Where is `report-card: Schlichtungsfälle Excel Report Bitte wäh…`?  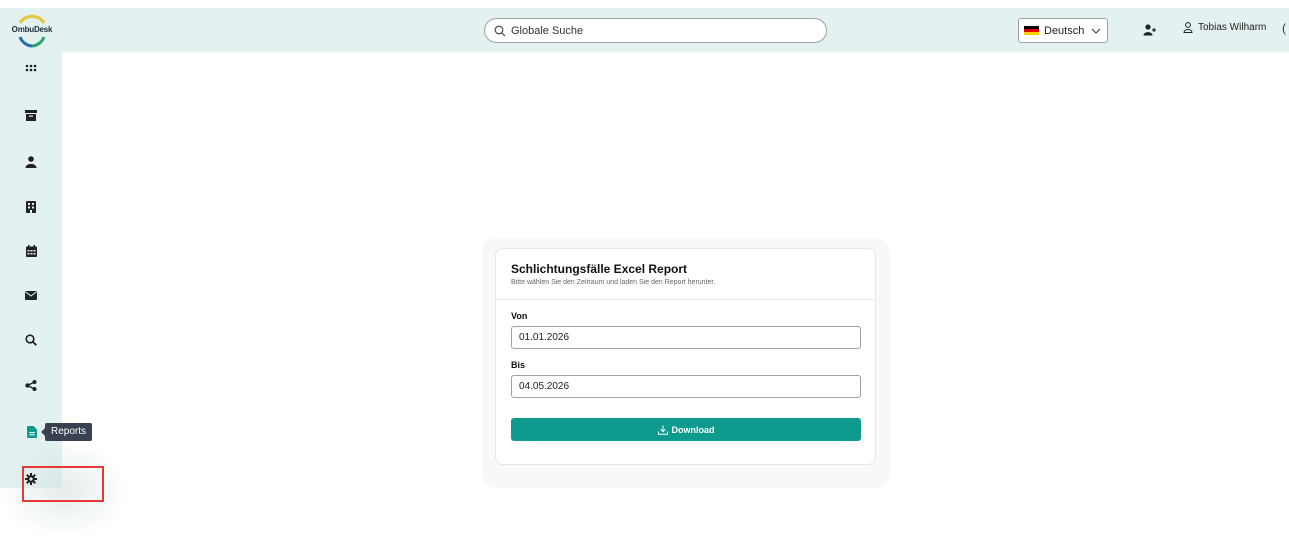 report-card: Schlichtungsfälle Excel Report Bitte wäh… is located at coordinates (685, 356).